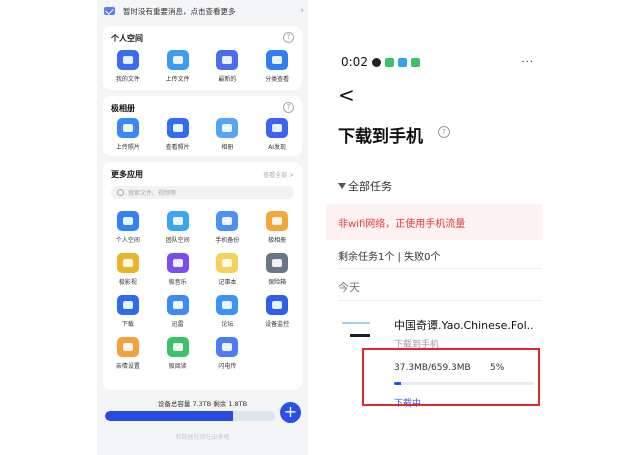 This screenshot has width=640, height=455. I want to click on app-item: 极阅读, so click(178, 353).